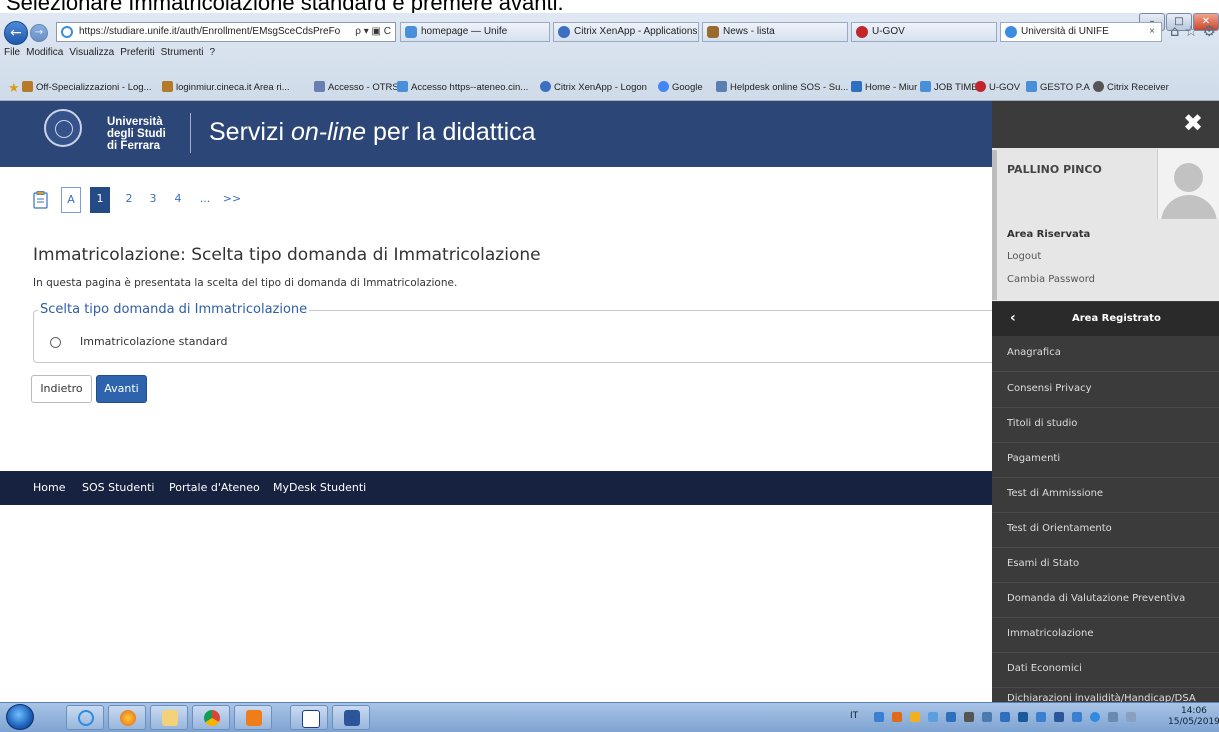  Describe the element at coordinates (20, 717) in the screenshot. I see `start-button-icon` at that location.